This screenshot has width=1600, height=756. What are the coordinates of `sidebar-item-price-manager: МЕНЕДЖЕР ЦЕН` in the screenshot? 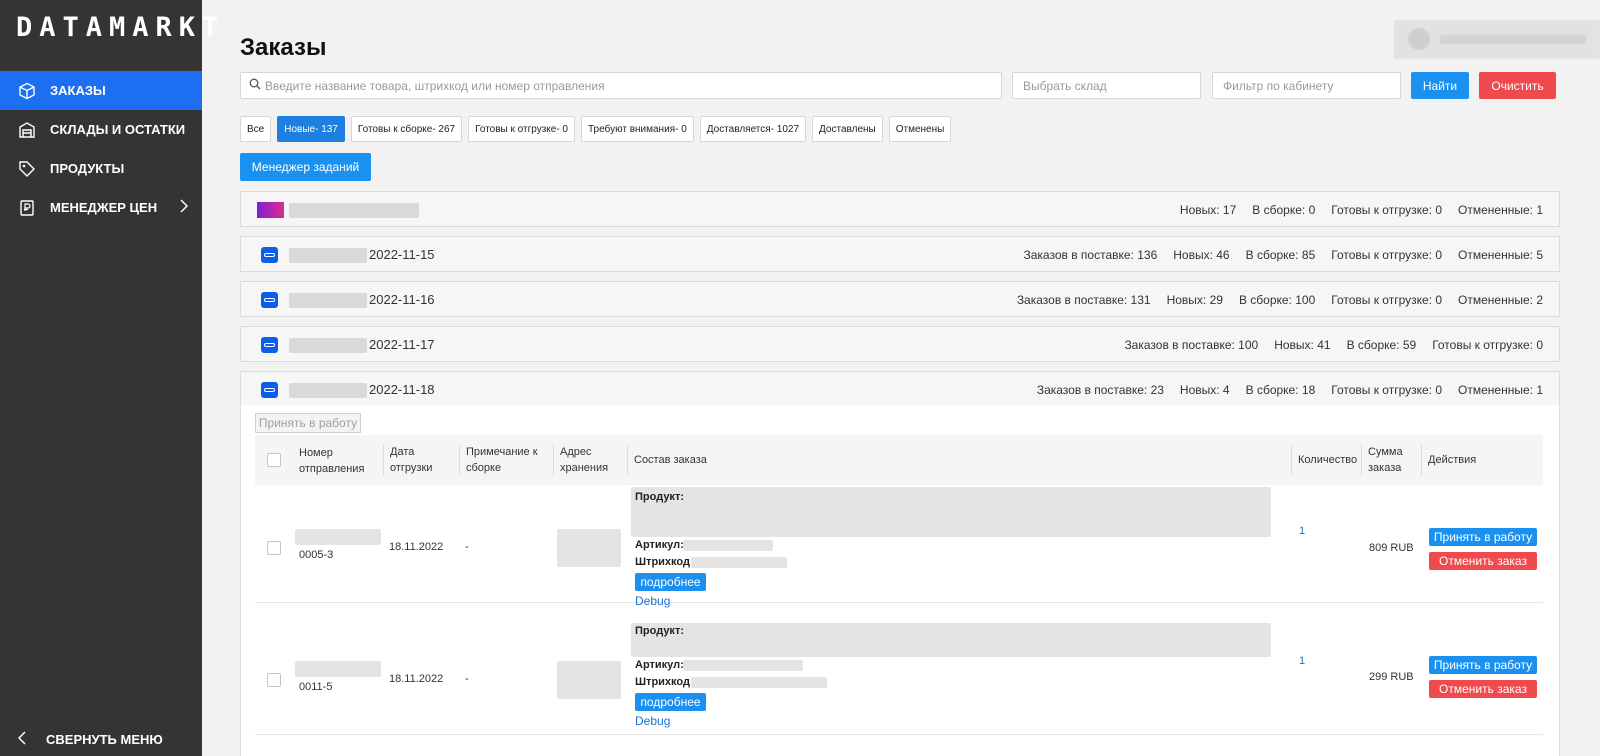 It's located at (101, 207).